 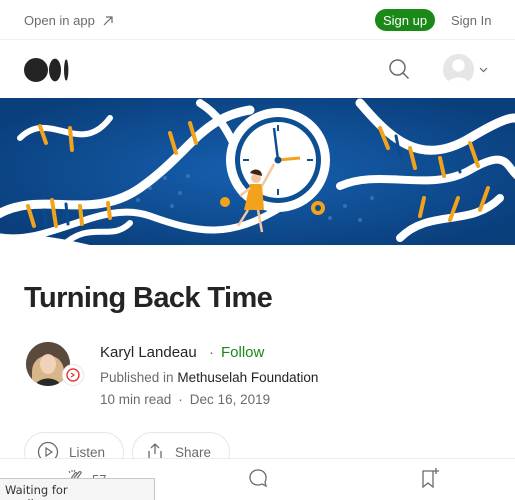 I want to click on open-in-app-link: Open in app, so click(x=68, y=20).